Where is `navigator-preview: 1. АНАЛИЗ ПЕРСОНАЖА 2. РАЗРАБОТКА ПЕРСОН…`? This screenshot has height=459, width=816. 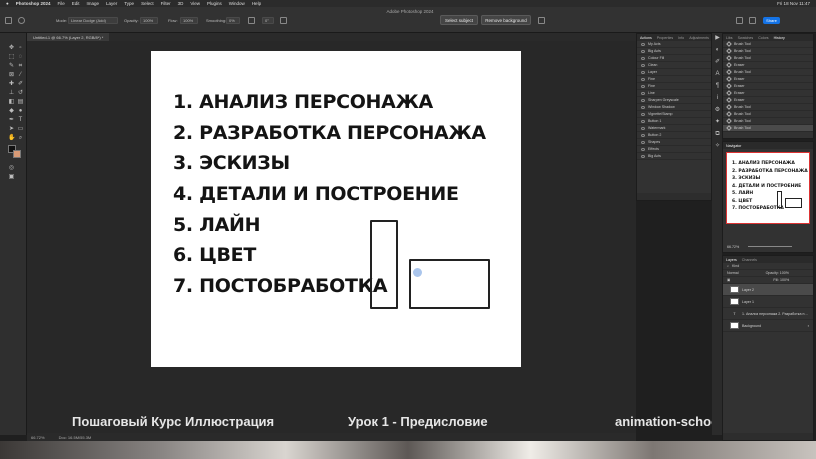
navigator-preview: 1. АНАЛИЗ ПЕРСОНАЖА 2. РАЗРАБОТКА ПЕРСОН… is located at coordinates (768, 188).